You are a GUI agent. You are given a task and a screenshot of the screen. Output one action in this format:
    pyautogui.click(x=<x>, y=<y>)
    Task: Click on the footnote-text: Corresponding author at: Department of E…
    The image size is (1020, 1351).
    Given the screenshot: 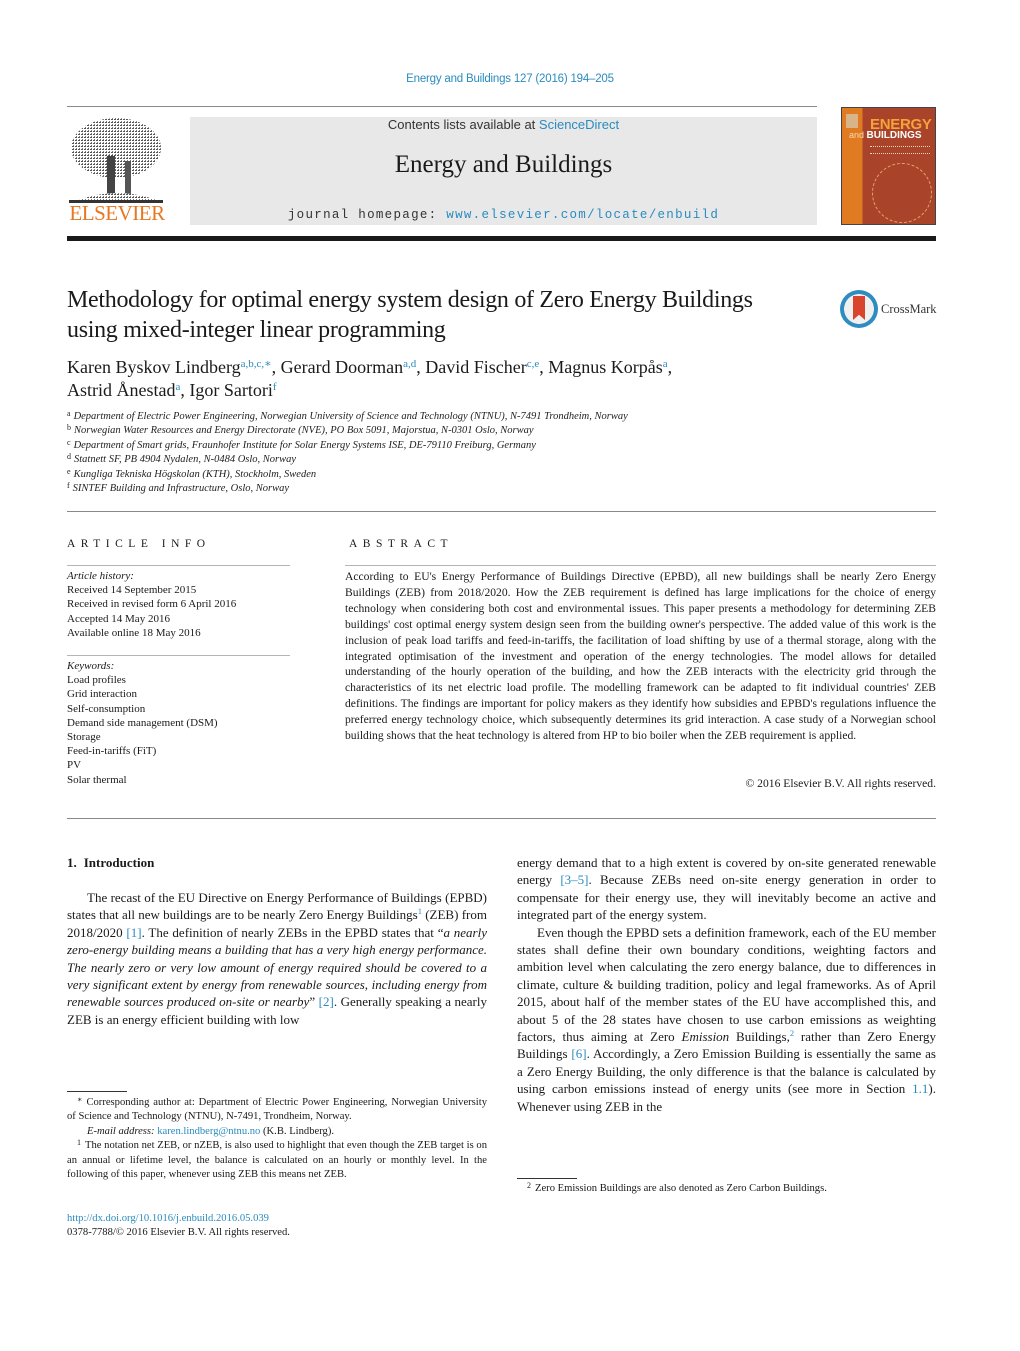 What is the action you would take?
    pyautogui.click(x=277, y=1110)
    